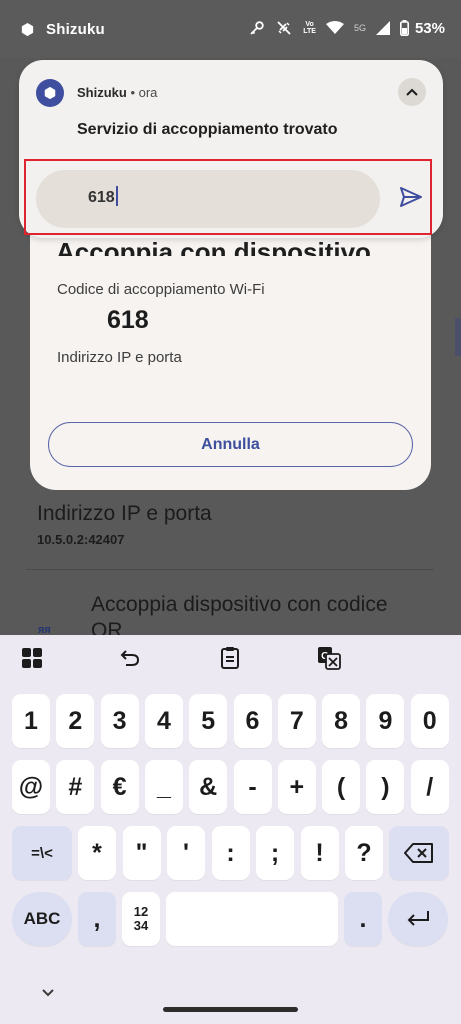 This screenshot has width=461, height=1024. What do you see at coordinates (186, 853) in the screenshot?
I see `key-punct-2: '` at bounding box center [186, 853].